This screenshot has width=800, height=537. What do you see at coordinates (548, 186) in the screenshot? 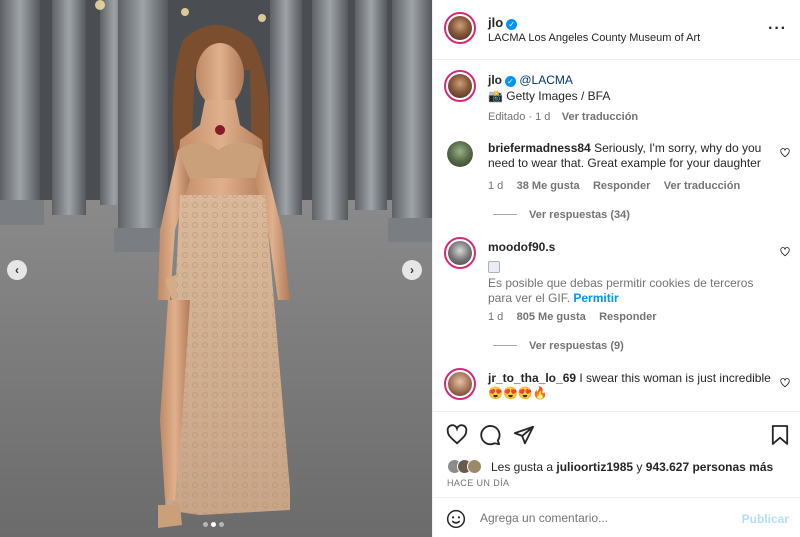
I see `comment-likes: 38 Me gusta` at bounding box center [548, 186].